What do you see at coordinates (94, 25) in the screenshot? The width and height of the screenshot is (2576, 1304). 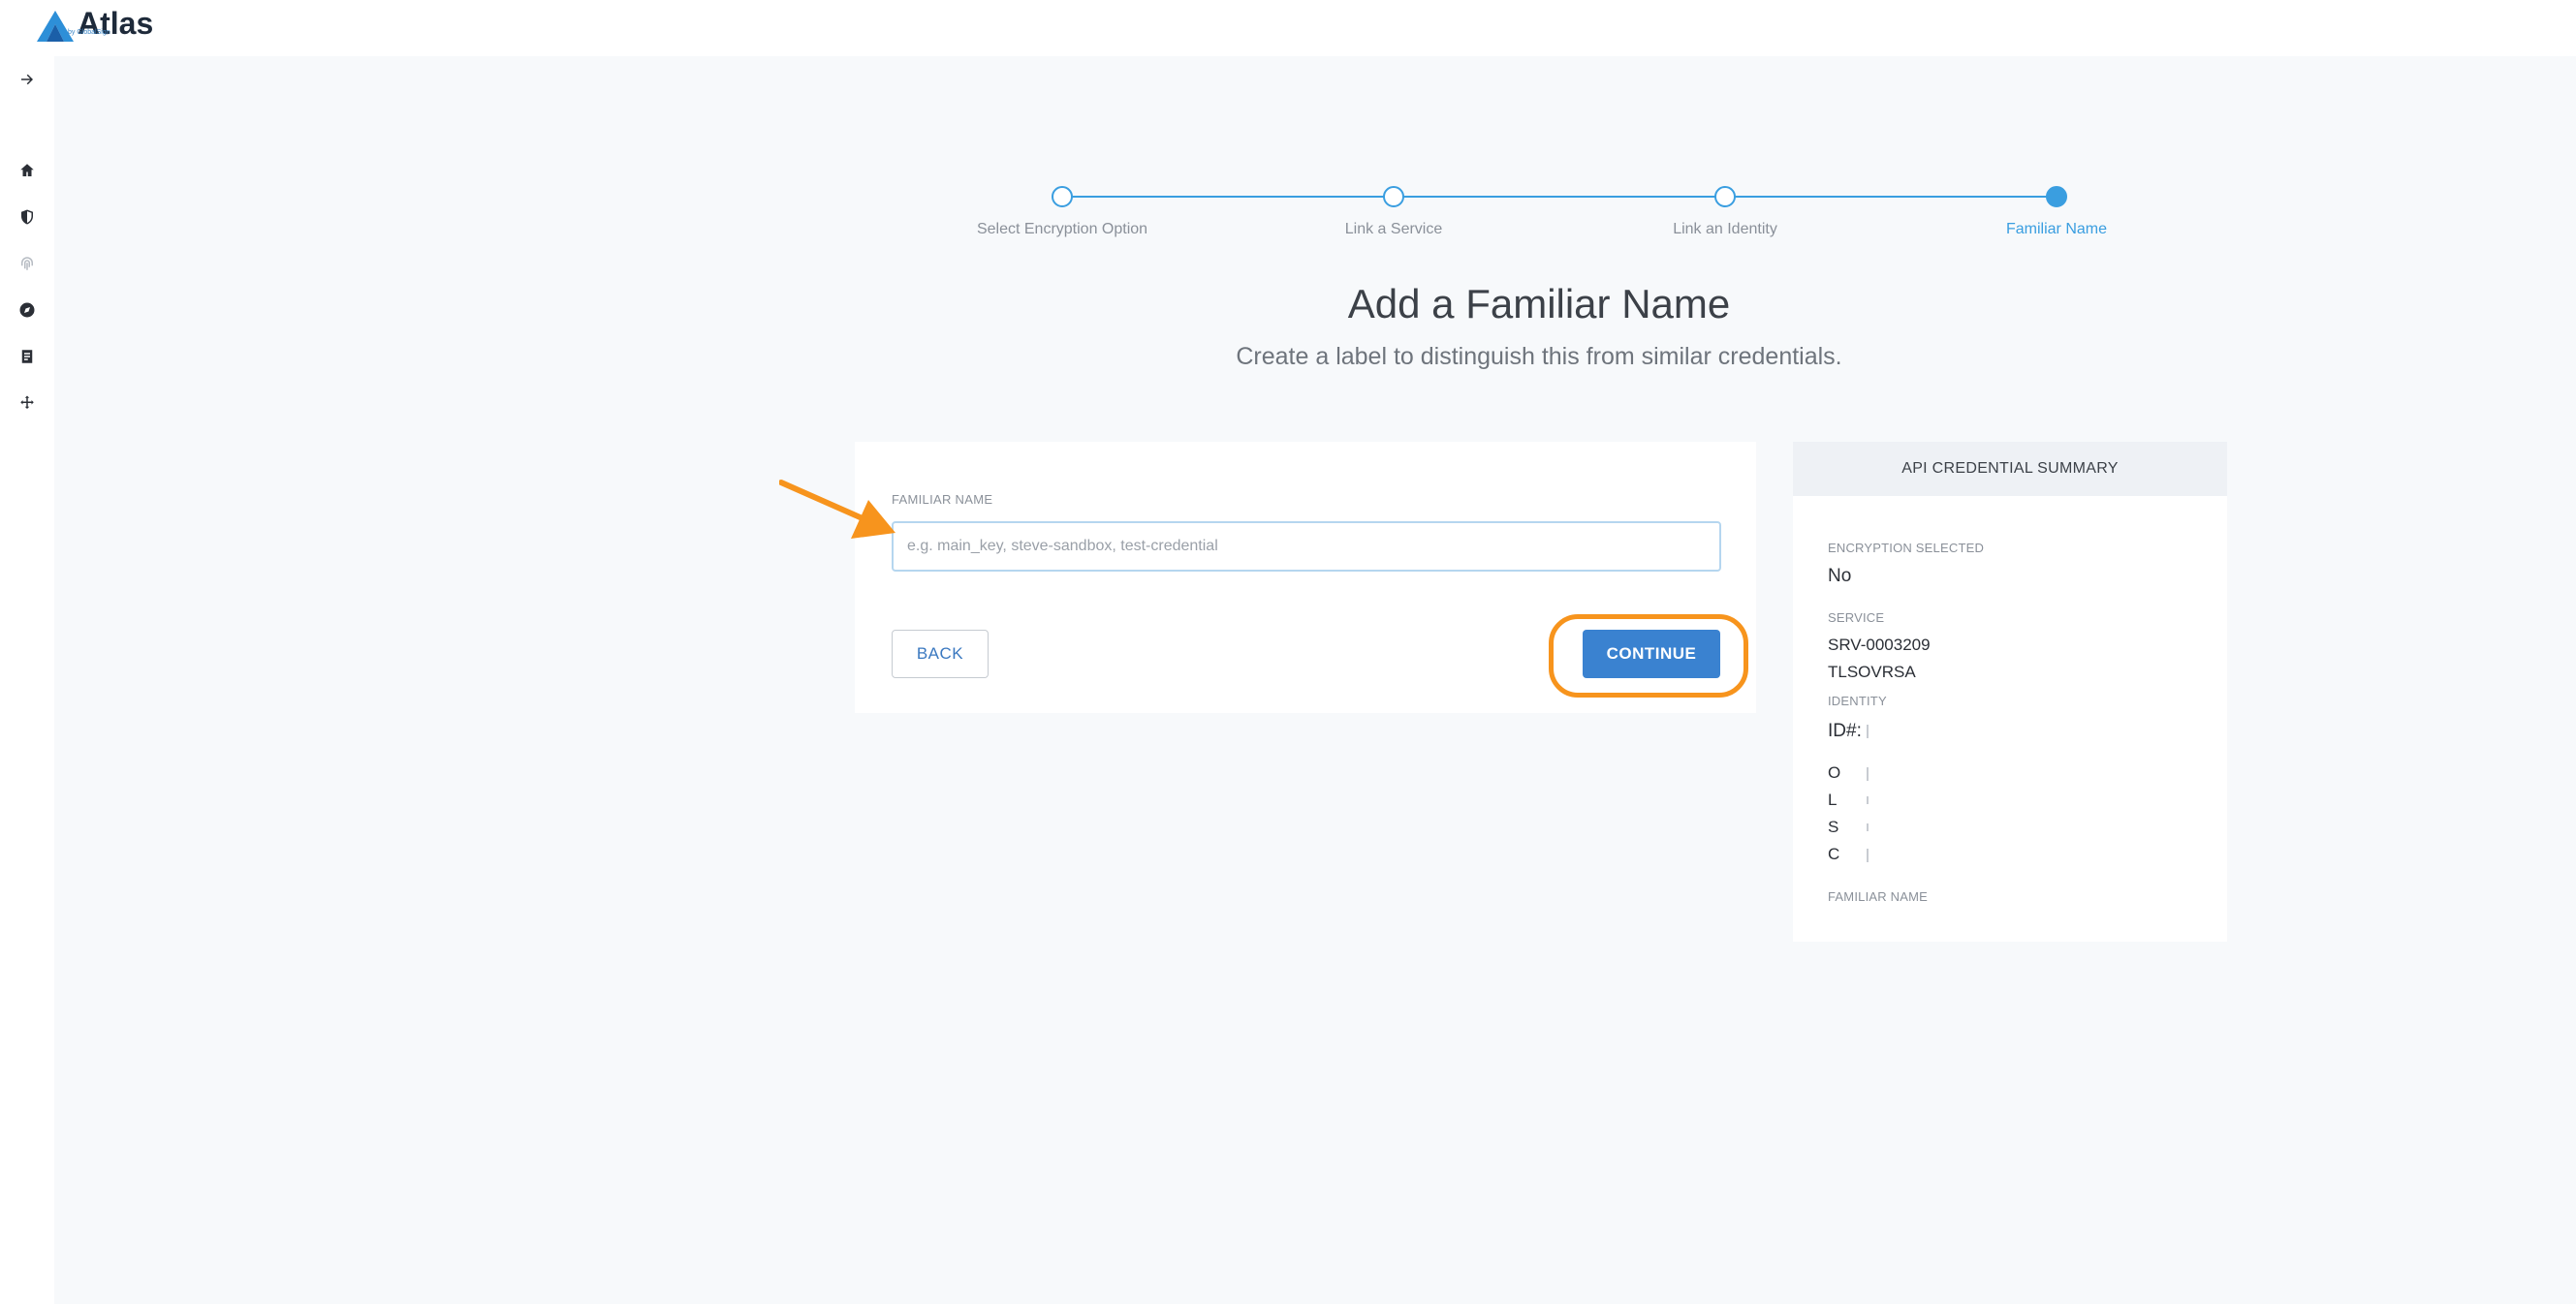 I see `atlas-logo: Atlas` at bounding box center [94, 25].